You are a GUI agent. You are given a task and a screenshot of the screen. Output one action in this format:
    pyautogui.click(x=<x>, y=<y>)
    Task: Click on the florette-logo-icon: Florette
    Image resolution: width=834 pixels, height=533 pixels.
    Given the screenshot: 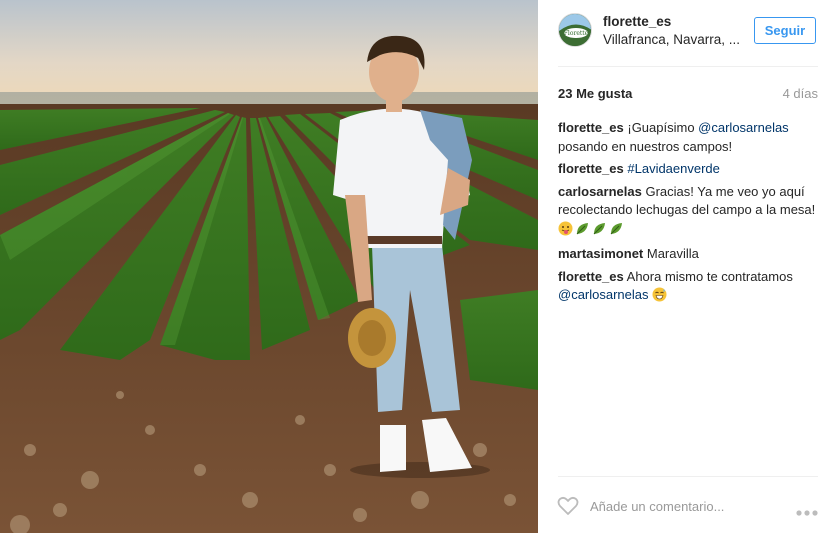 What is the action you would take?
    pyautogui.click(x=575, y=30)
    